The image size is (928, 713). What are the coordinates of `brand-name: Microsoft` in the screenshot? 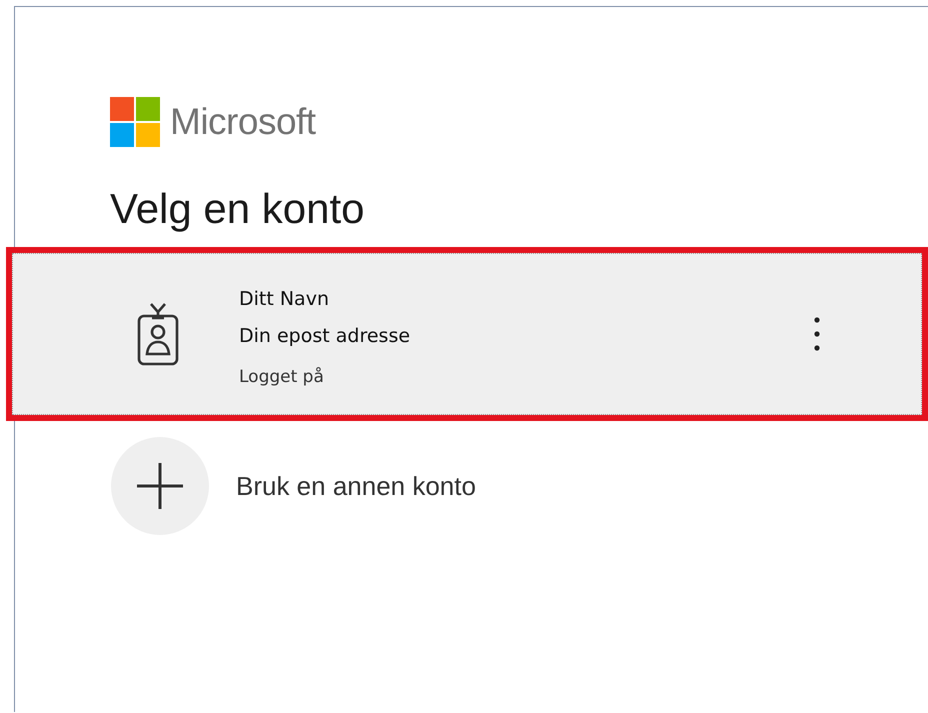 It's located at (243, 122).